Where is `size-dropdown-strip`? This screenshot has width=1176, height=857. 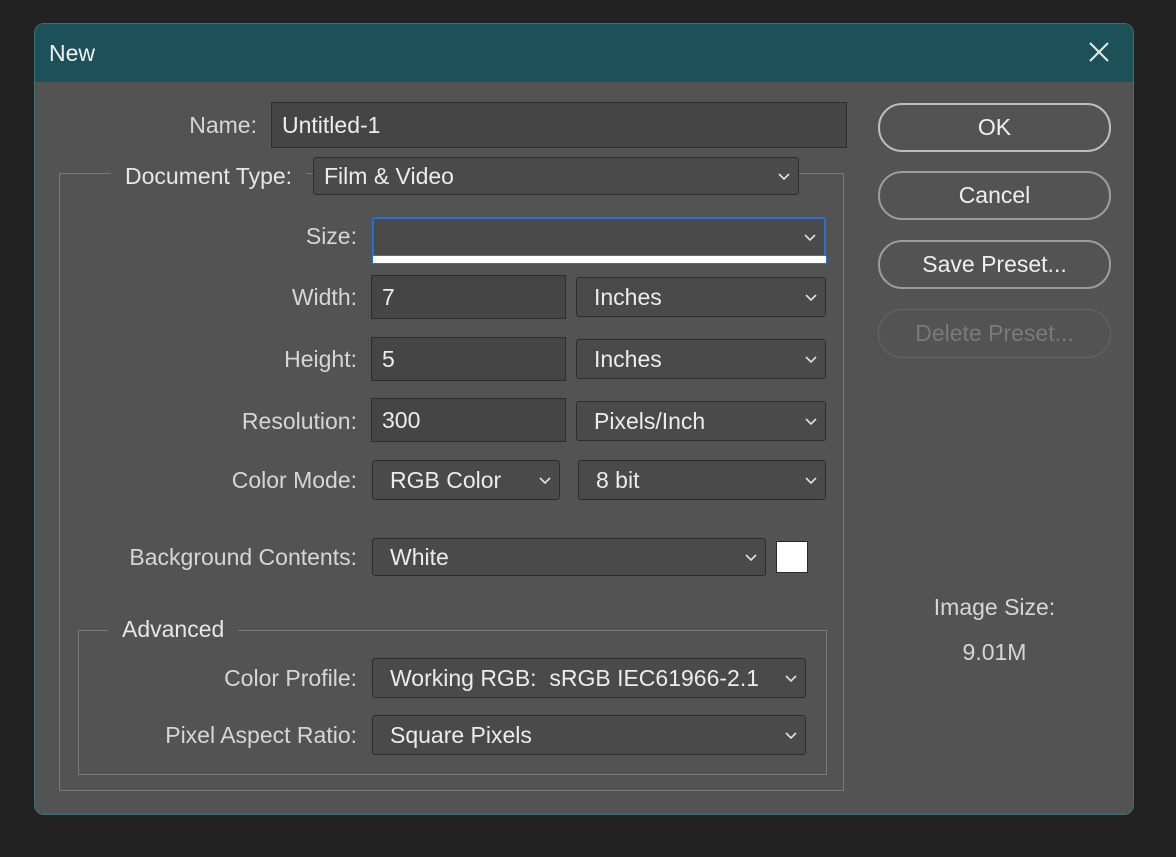
size-dropdown-strip is located at coordinates (599, 259).